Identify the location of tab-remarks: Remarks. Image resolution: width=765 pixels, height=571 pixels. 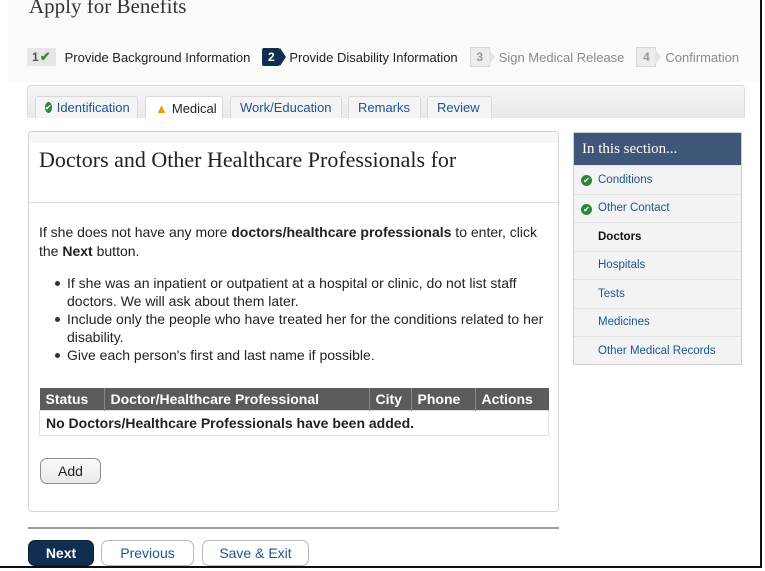
(384, 107).